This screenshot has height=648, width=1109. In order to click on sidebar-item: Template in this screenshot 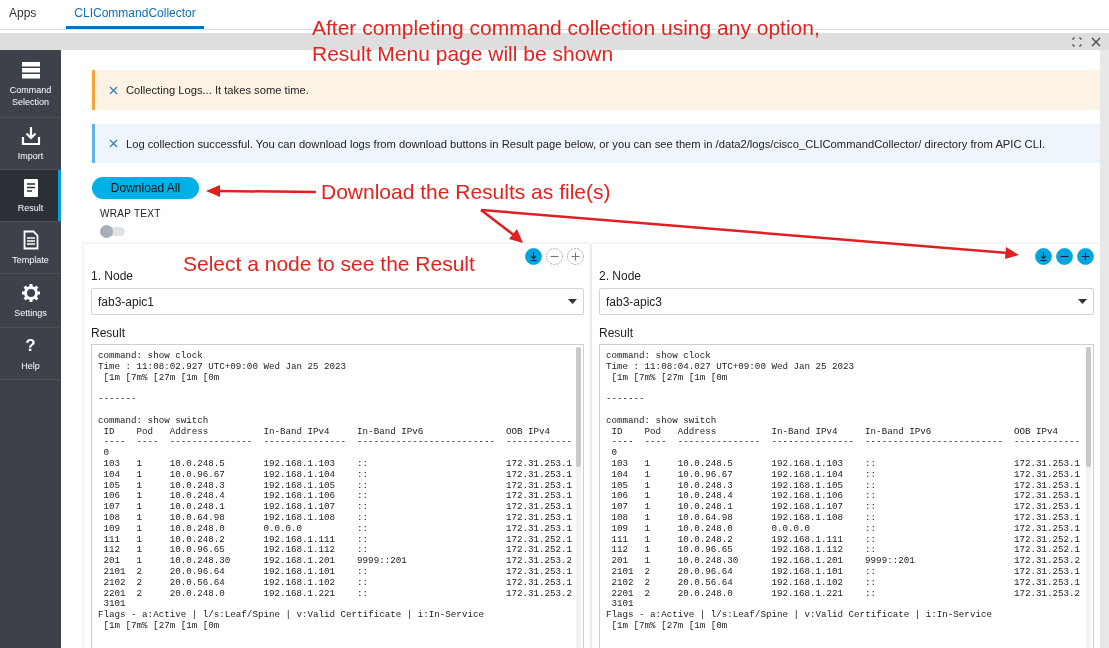, I will do `click(30, 248)`.